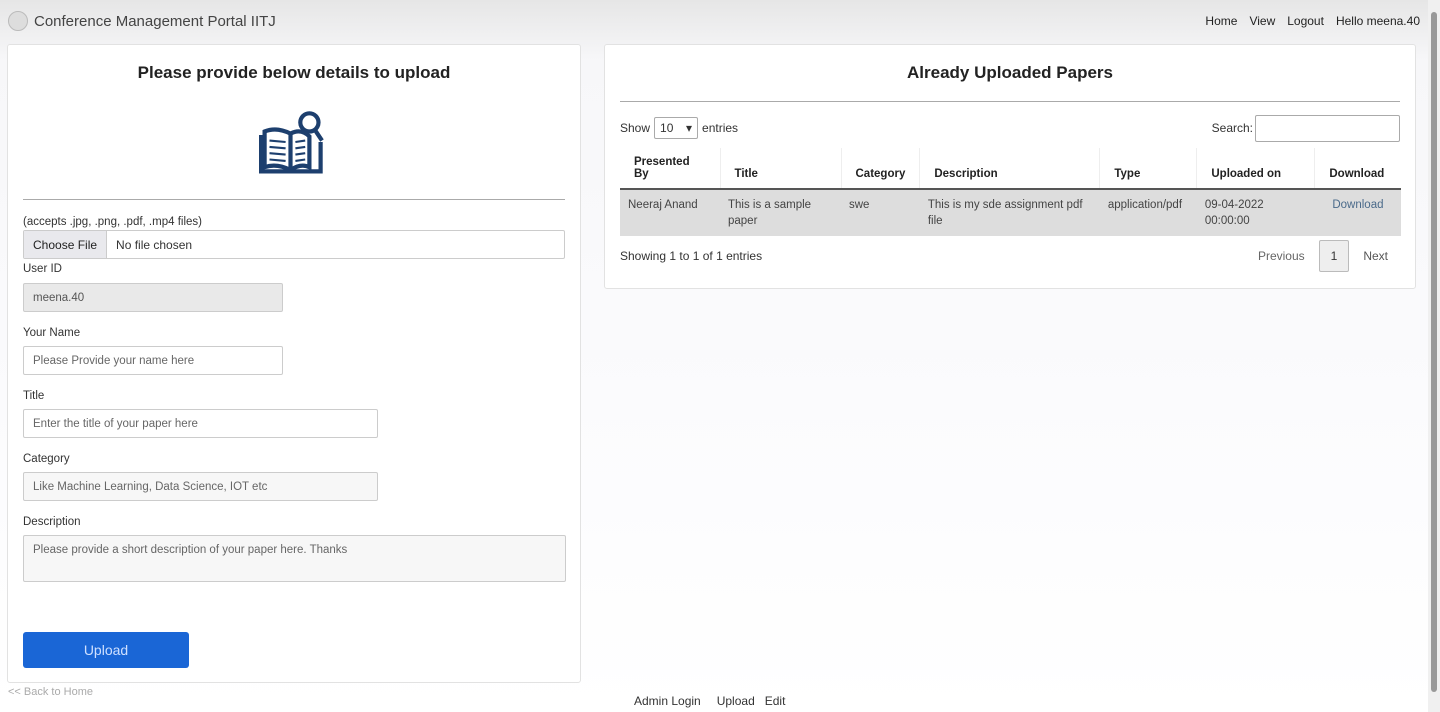  I want to click on cell-category: swe, so click(880, 212).